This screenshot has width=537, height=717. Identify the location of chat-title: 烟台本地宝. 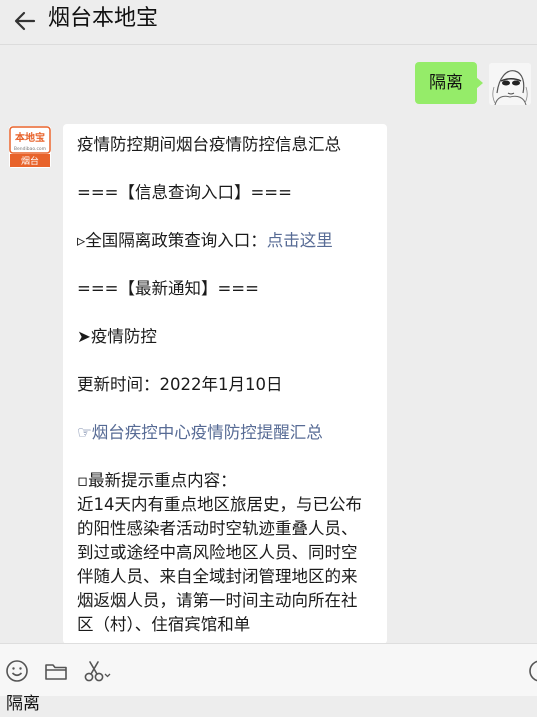
(103, 18).